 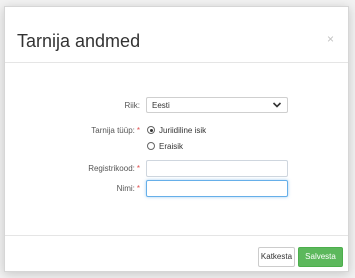 I want to click on registry-code-field, so click(x=217, y=168).